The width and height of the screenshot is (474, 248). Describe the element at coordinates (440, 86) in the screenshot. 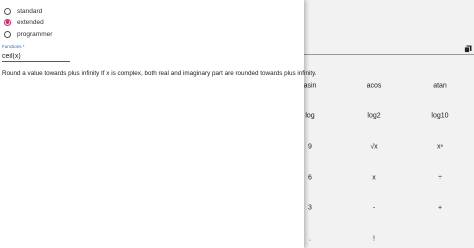

I see `key-atan: atan` at that location.